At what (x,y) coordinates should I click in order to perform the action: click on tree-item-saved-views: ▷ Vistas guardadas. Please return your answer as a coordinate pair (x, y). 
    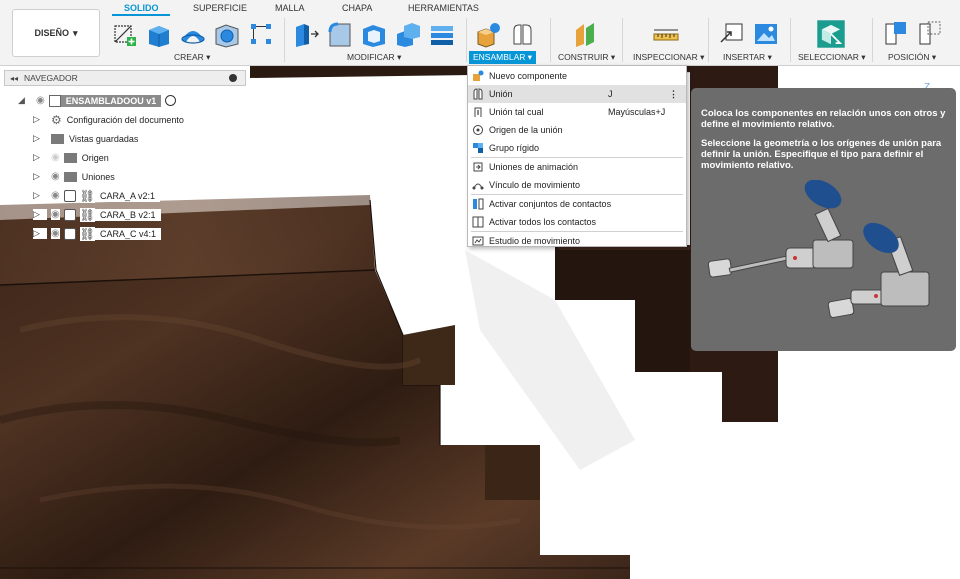
    Looking at the image, I should click on (88, 138).